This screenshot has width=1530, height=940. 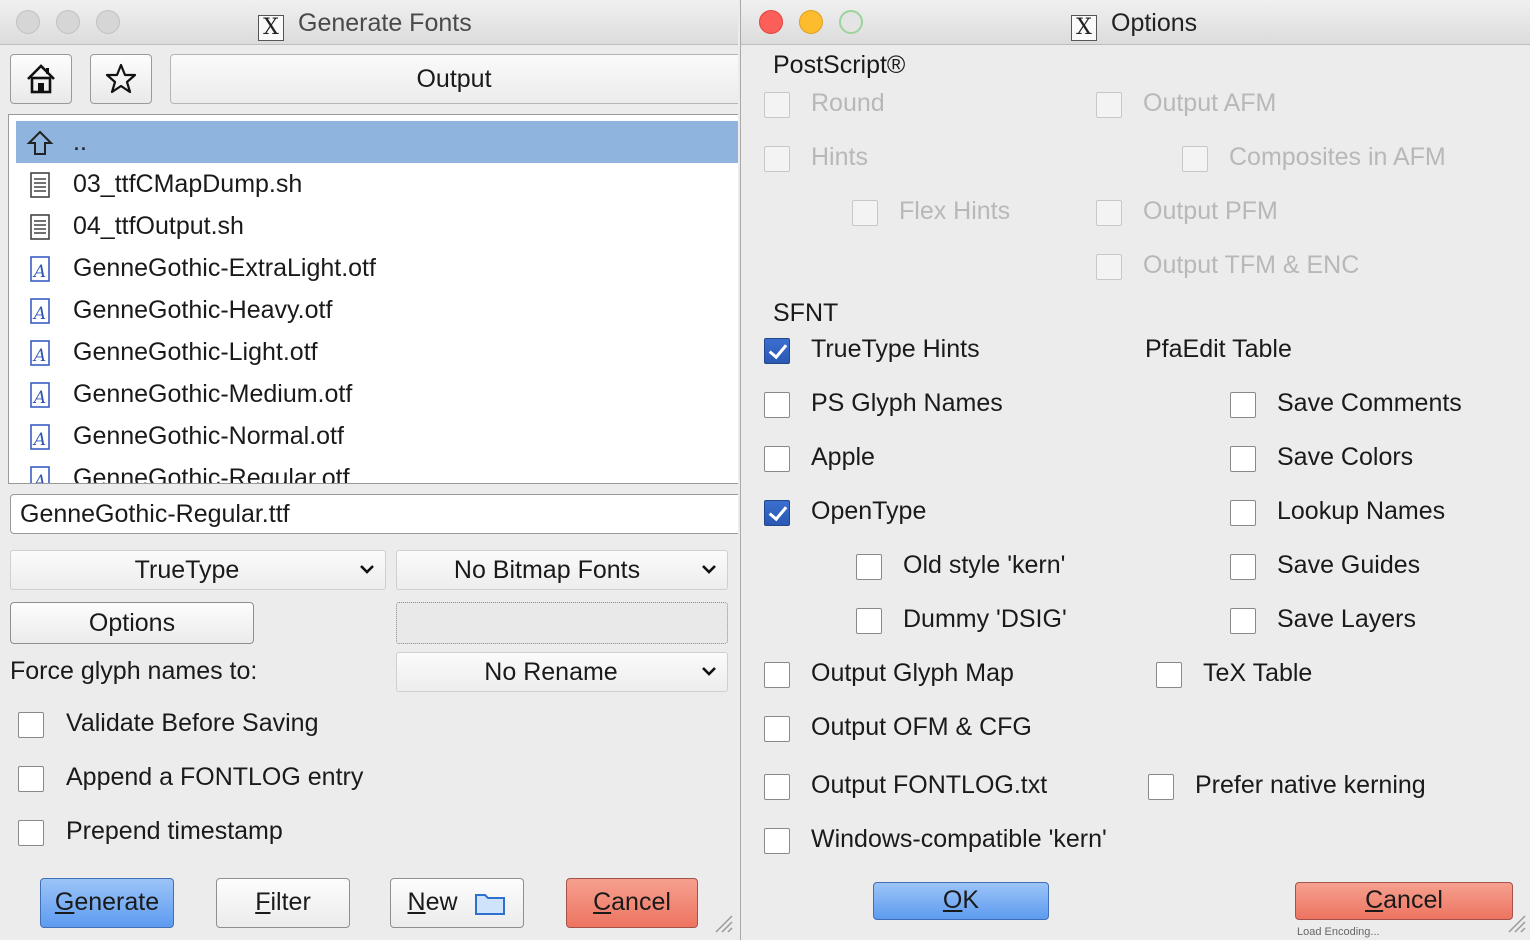 What do you see at coordinates (377, 470) in the screenshot?
I see `list-item: A GenneGothic-Regular.otf` at bounding box center [377, 470].